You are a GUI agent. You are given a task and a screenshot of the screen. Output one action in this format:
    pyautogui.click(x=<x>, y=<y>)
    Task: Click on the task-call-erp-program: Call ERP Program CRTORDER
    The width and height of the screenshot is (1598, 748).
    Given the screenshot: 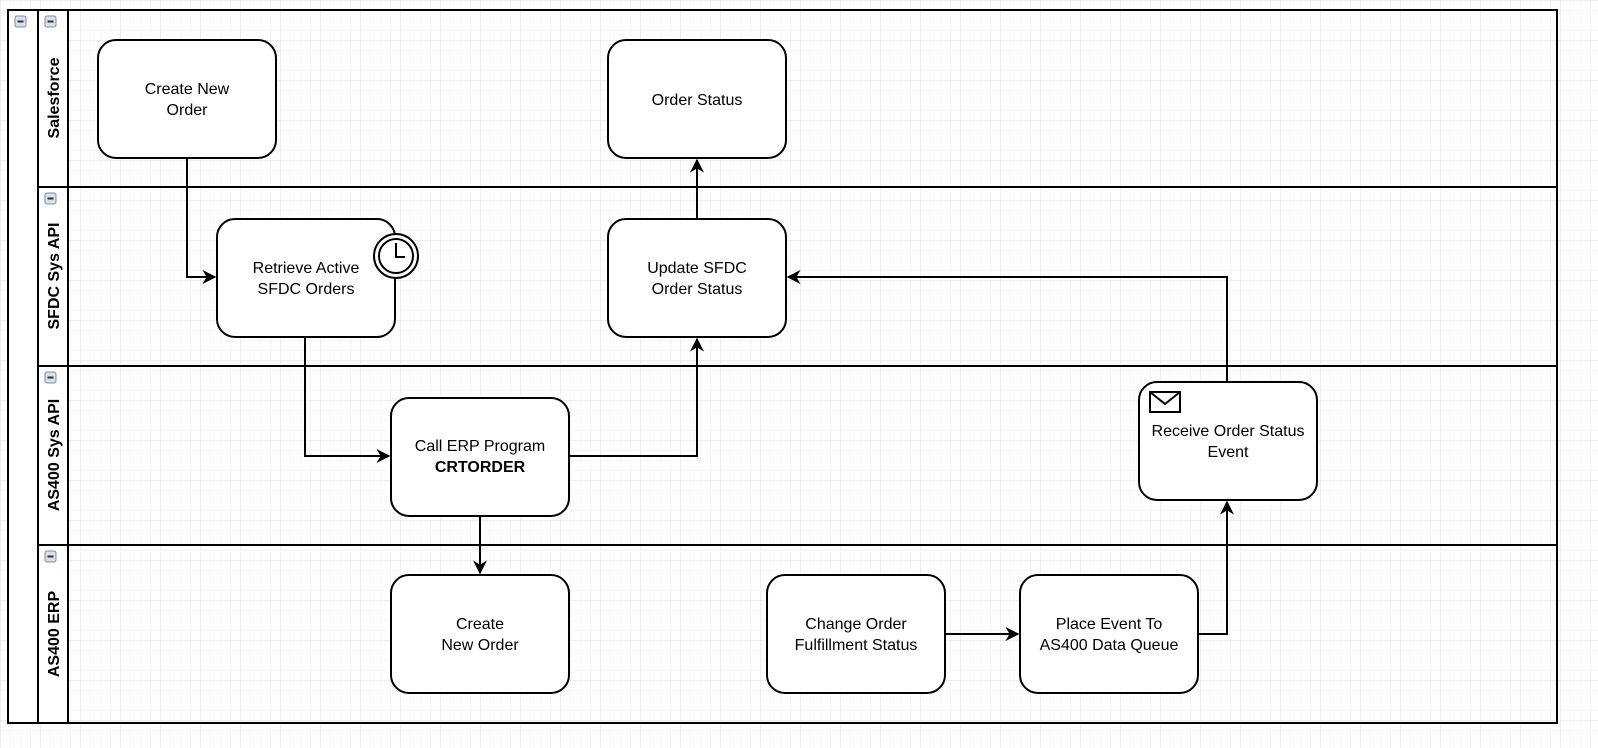 What is the action you would take?
    pyautogui.click(x=480, y=457)
    